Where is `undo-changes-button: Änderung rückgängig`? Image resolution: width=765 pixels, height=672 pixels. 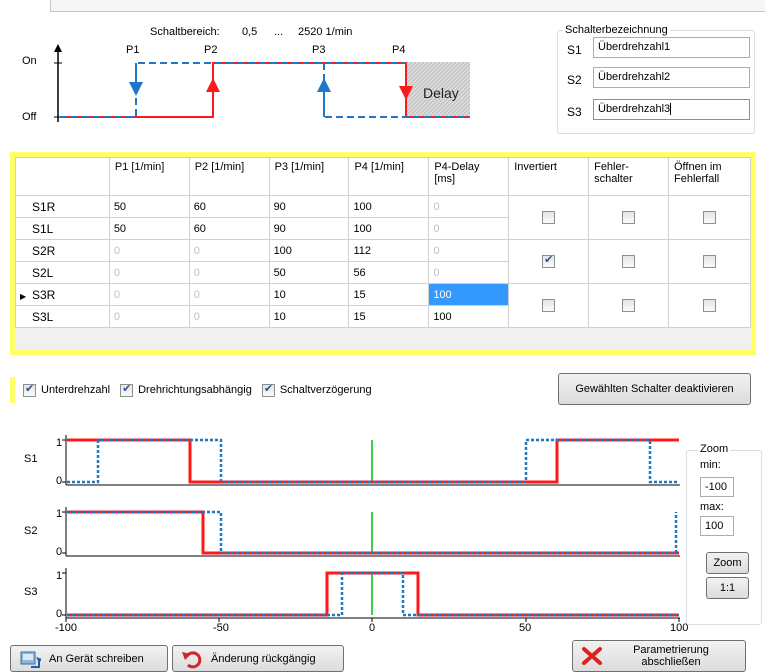
undo-changes-button: Änderung rückgängig is located at coordinates (258, 658).